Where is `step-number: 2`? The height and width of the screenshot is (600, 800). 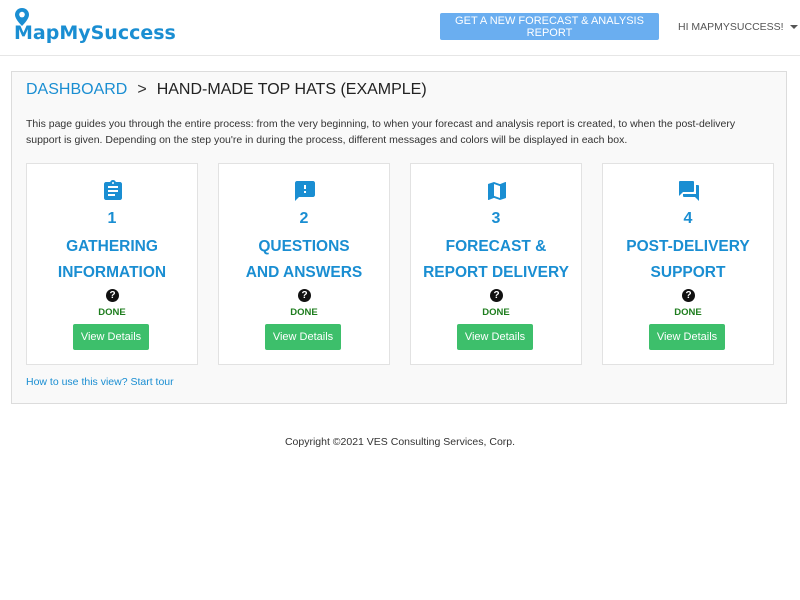 step-number: 2 is located at coordinates (304, 218).